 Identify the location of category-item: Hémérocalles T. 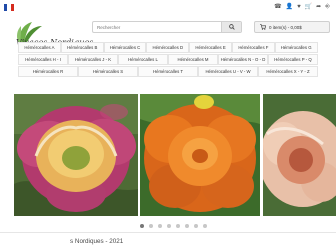
(168, 71).